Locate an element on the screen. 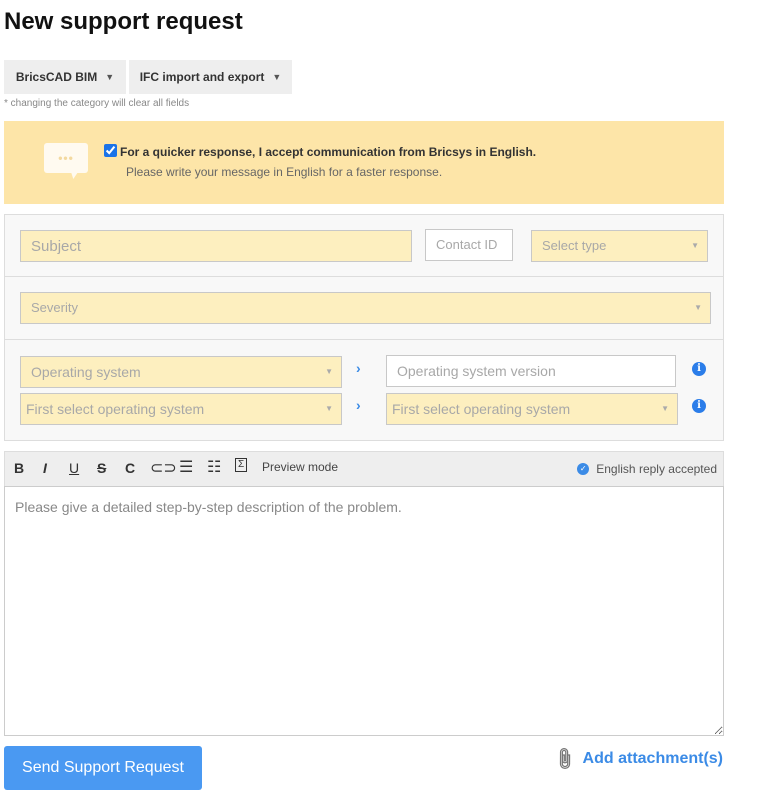  send-support-request-button: Send Support Request is located at coordinates (103, 768).